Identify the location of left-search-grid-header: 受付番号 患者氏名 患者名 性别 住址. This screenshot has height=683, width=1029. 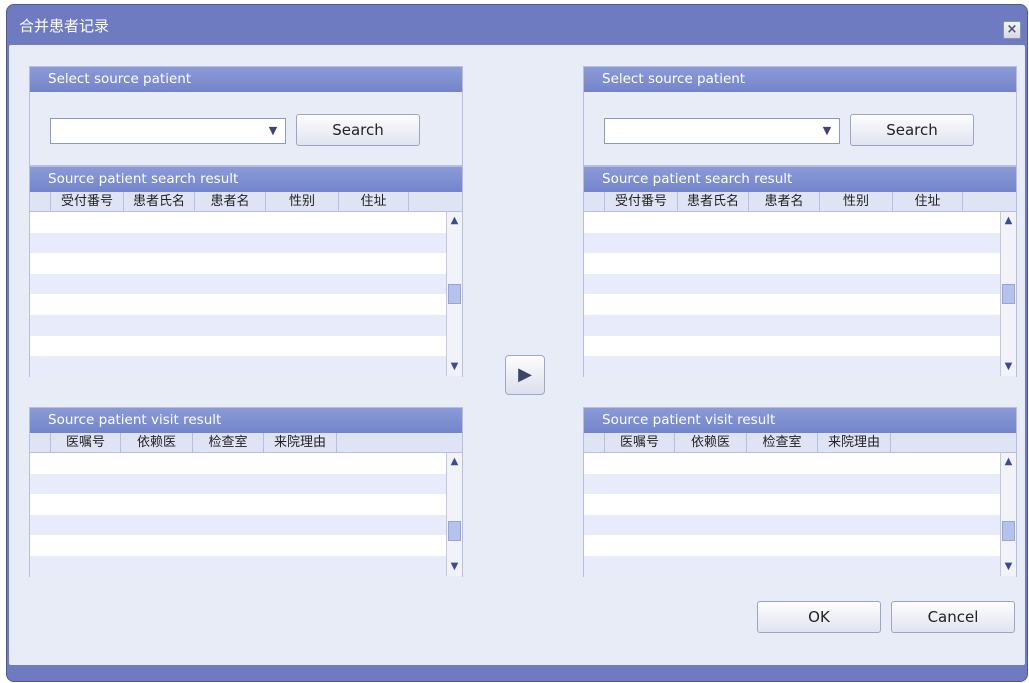
(246, 202).